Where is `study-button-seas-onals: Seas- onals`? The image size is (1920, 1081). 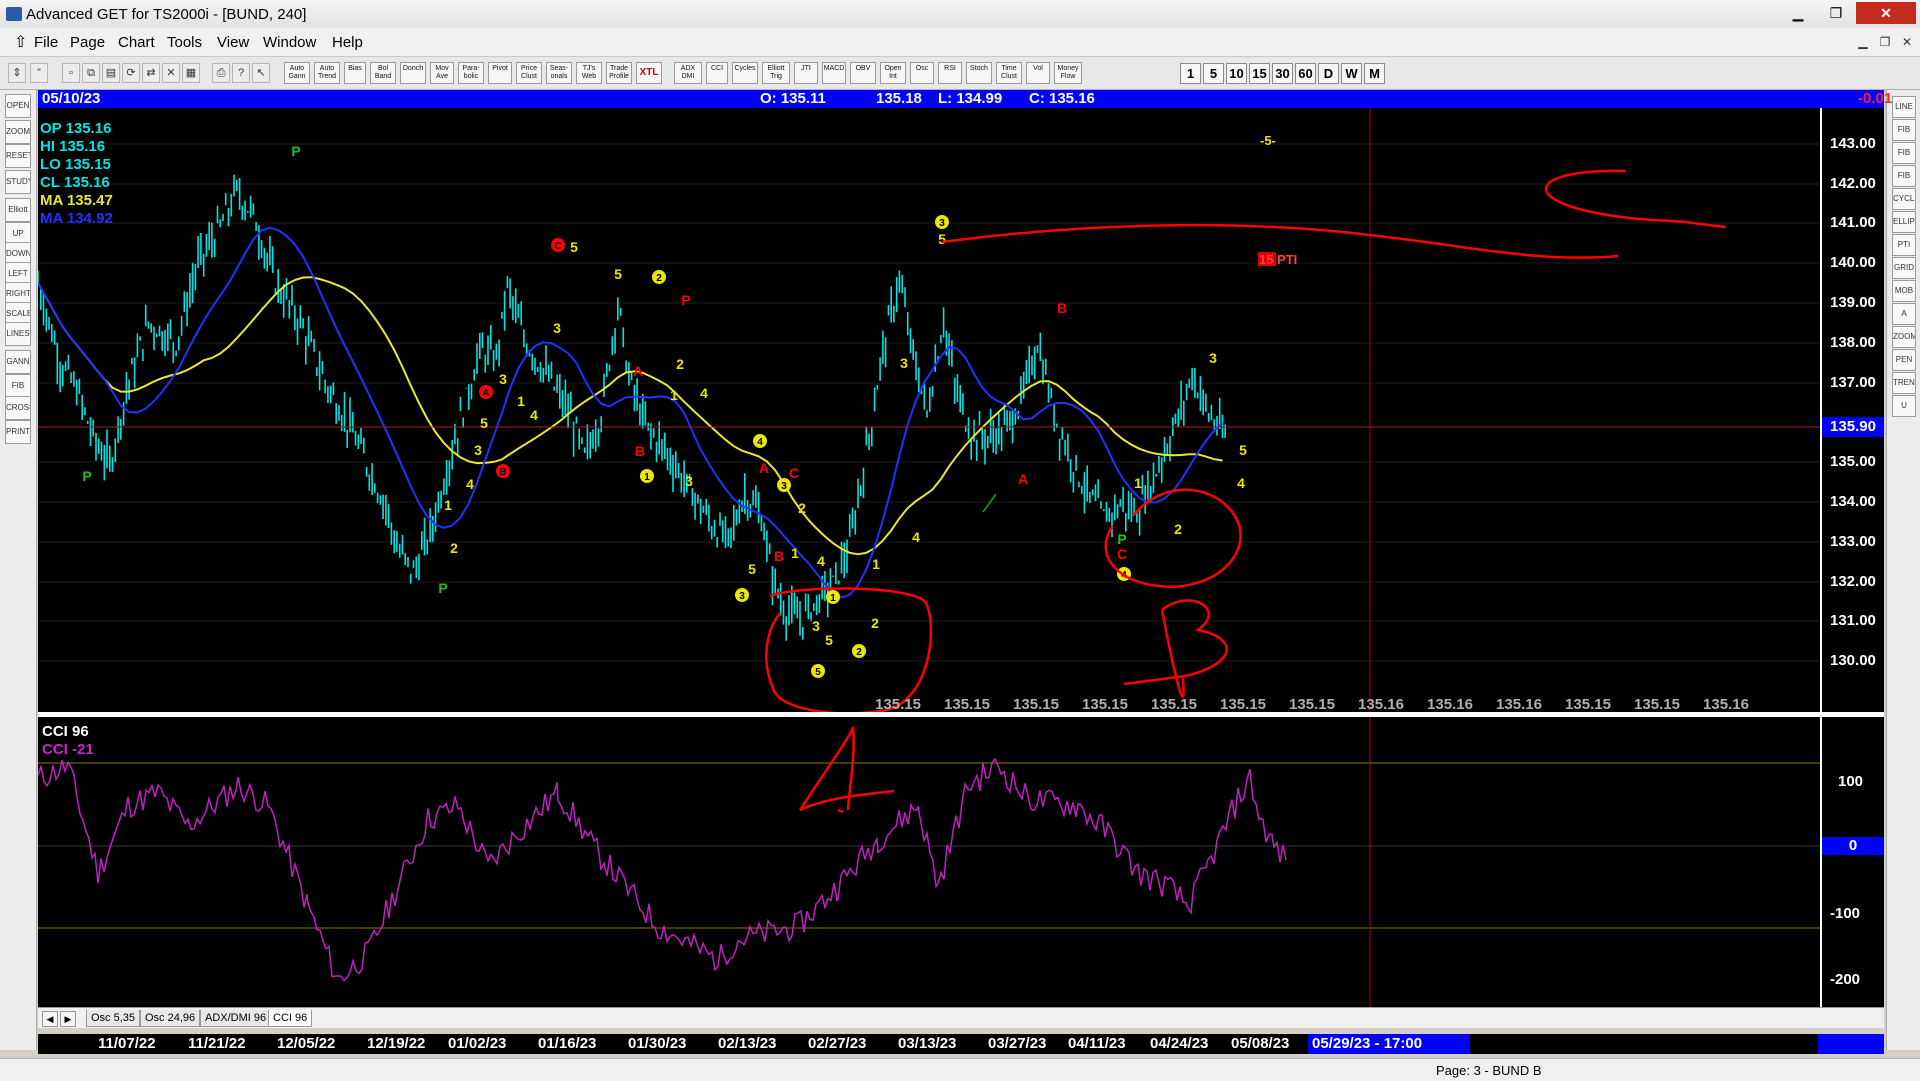
study-button-seas-onals: Seas- onals is located at coordinates (559, 73).